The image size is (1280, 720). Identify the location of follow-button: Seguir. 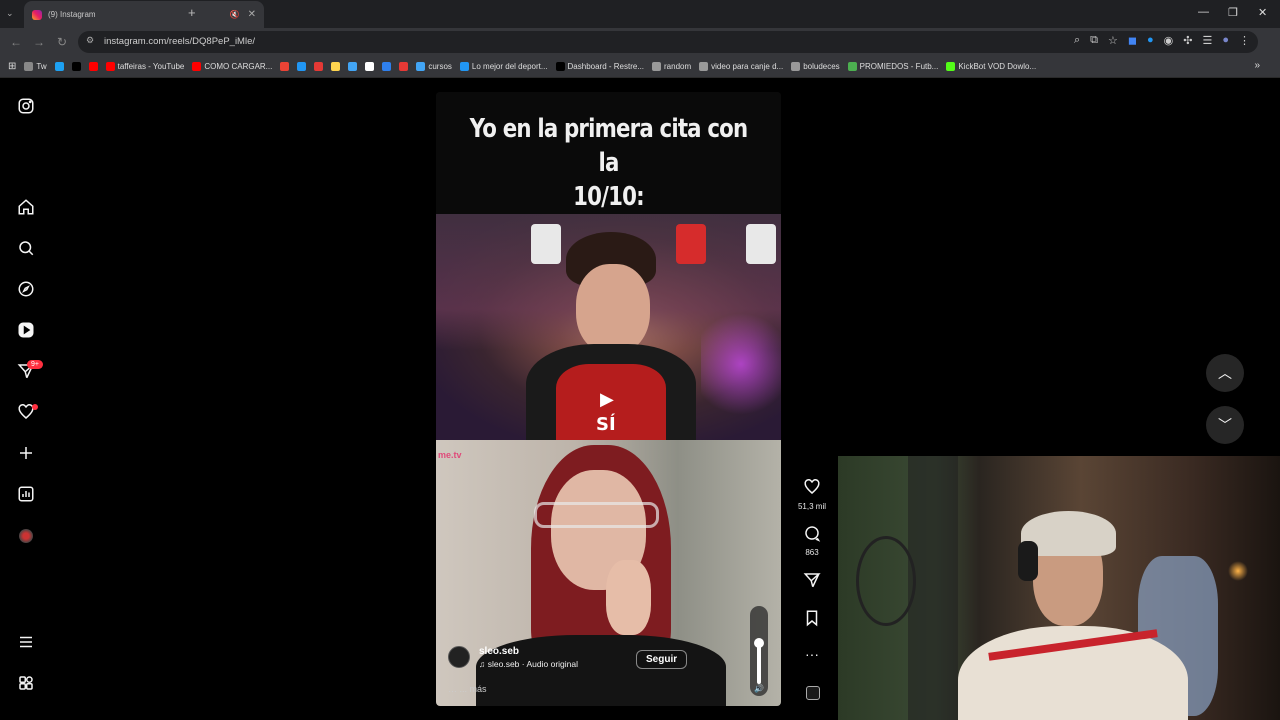
(662, 659).